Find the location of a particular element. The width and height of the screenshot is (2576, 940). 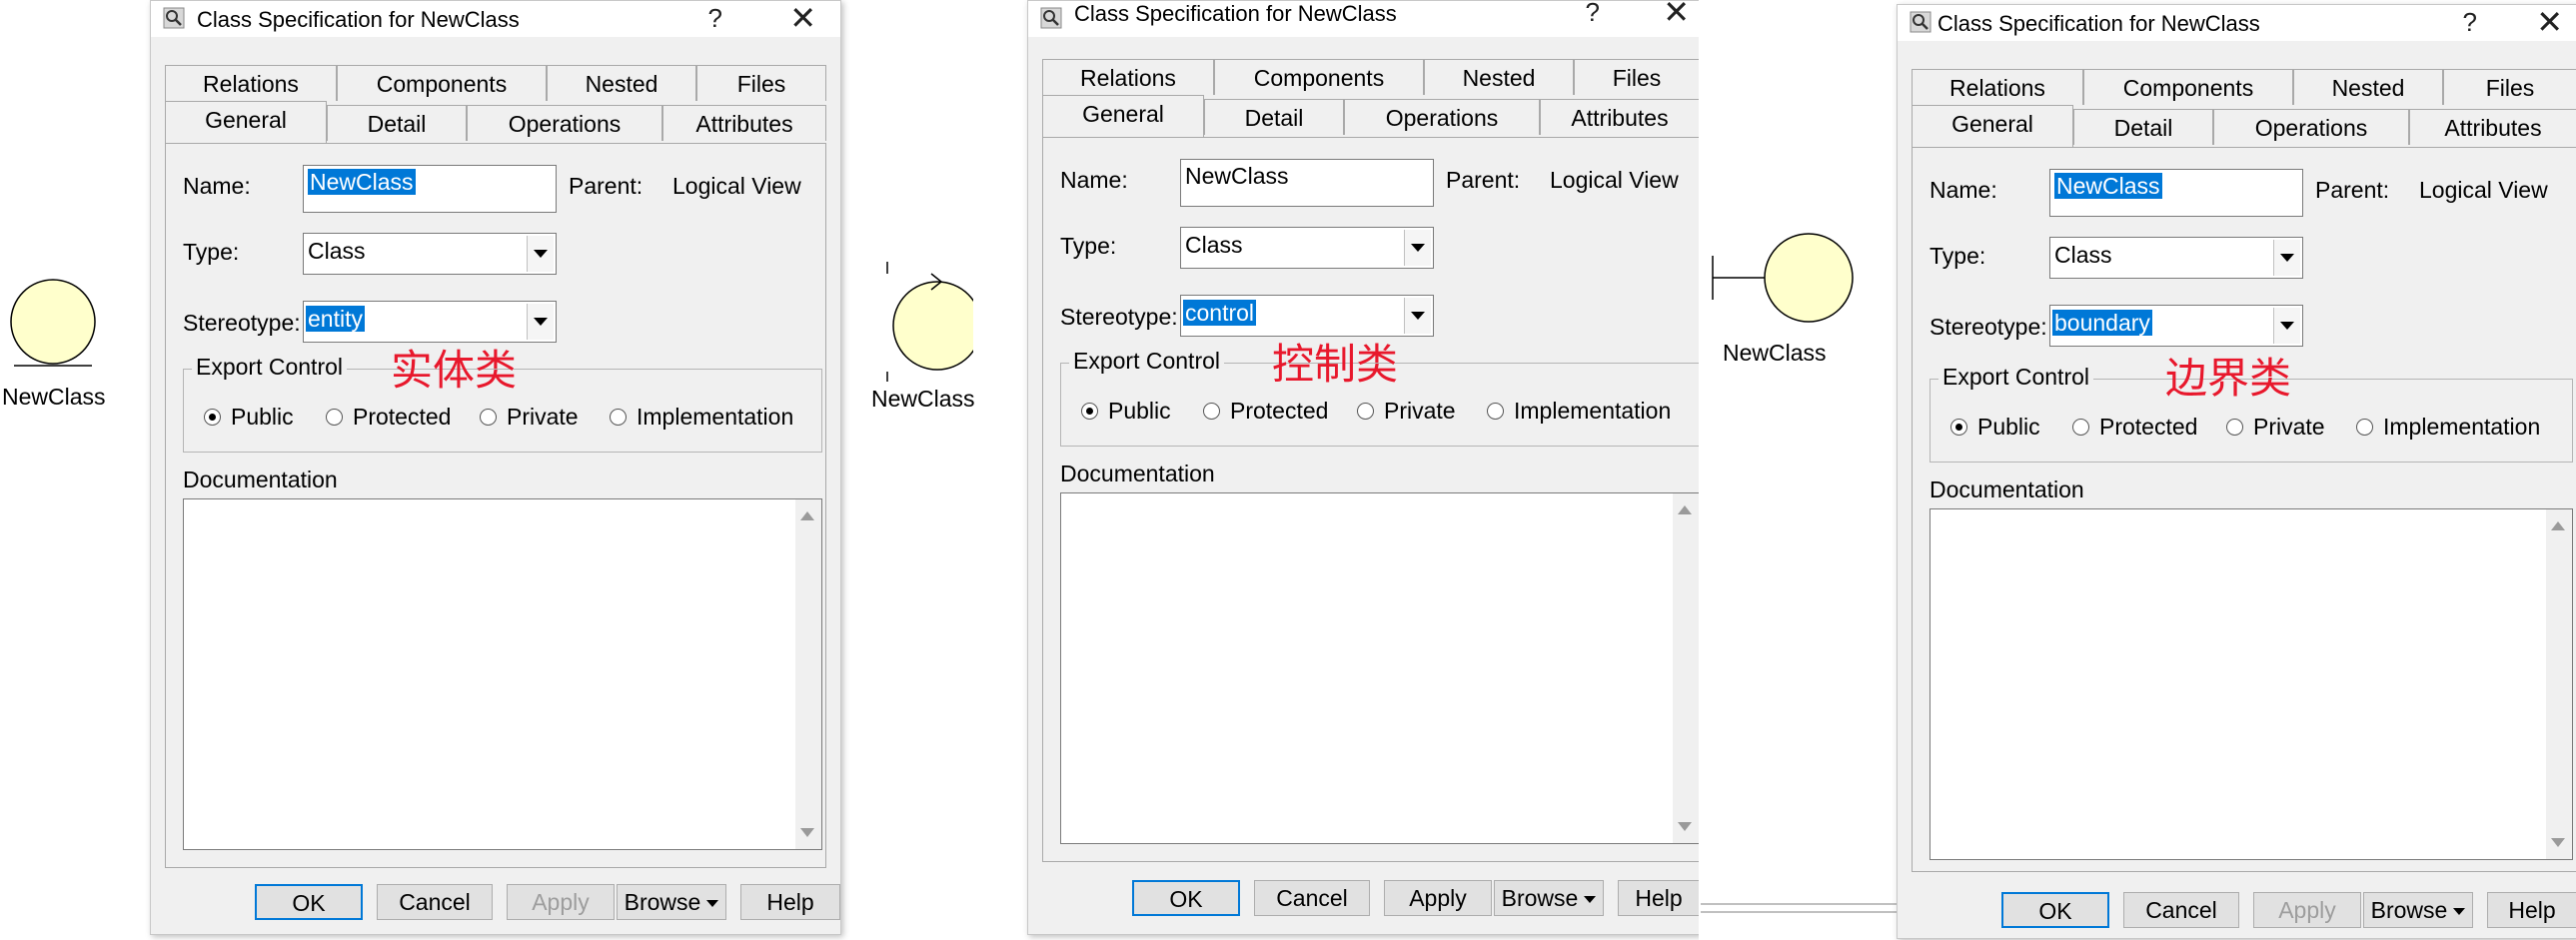

name-label: Name: is located at coordinates (1094, 180).